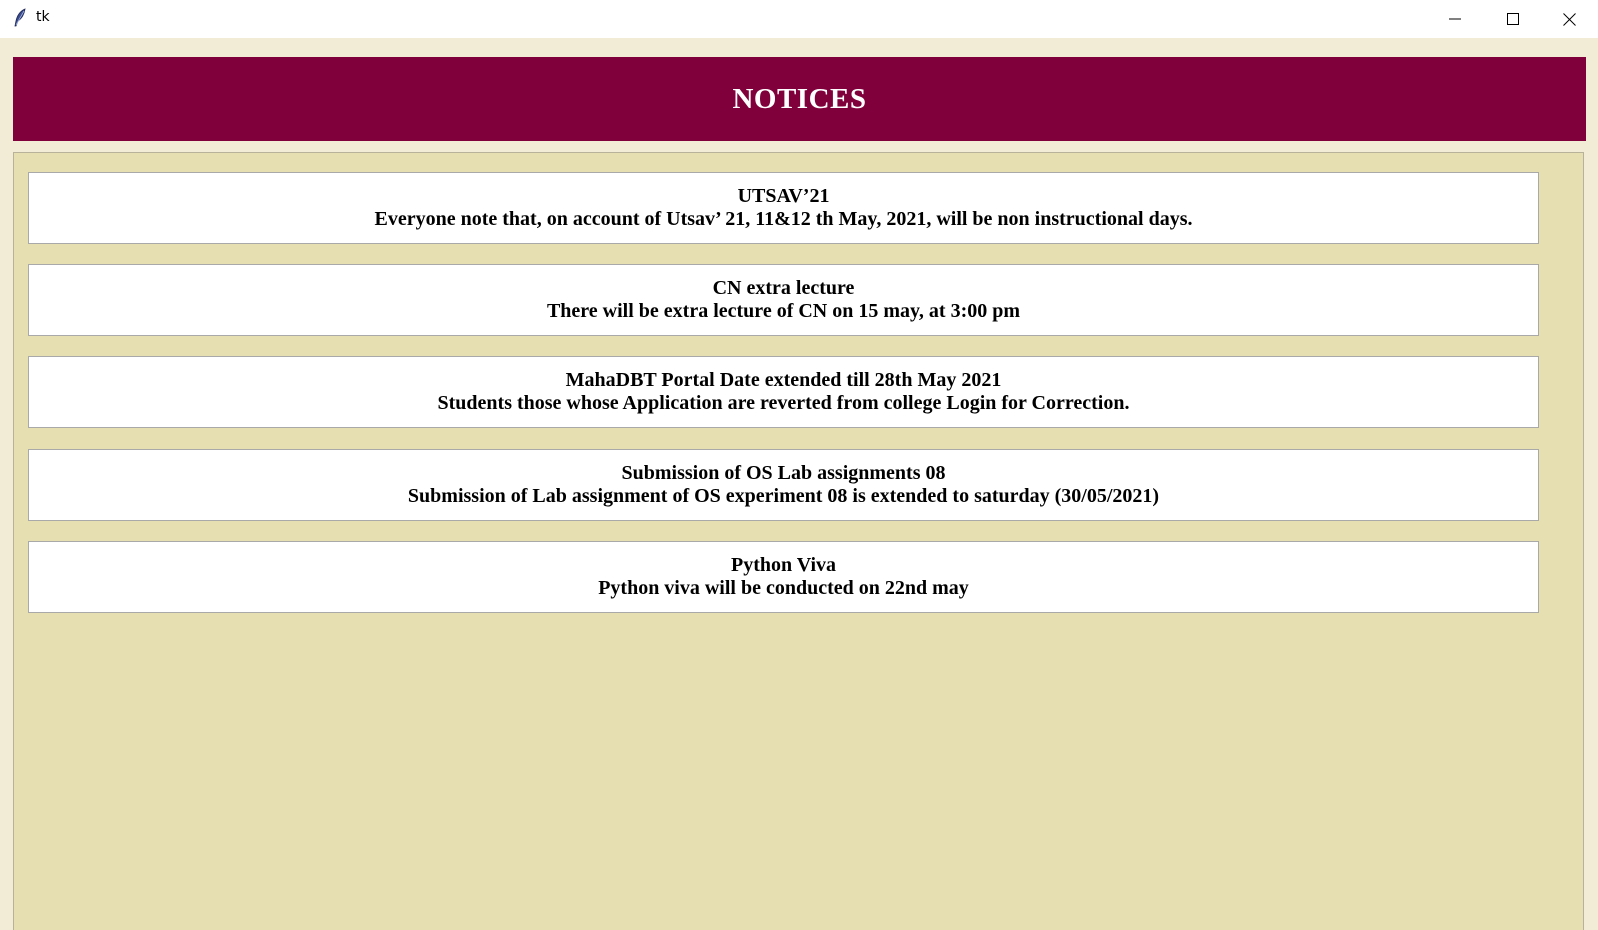 The height and width of the screenshot is (930, 1598). What do you see at coordinates (799, 19) in the screenshot?
I see `title-bar: tk` at bounding box center [799, 19].